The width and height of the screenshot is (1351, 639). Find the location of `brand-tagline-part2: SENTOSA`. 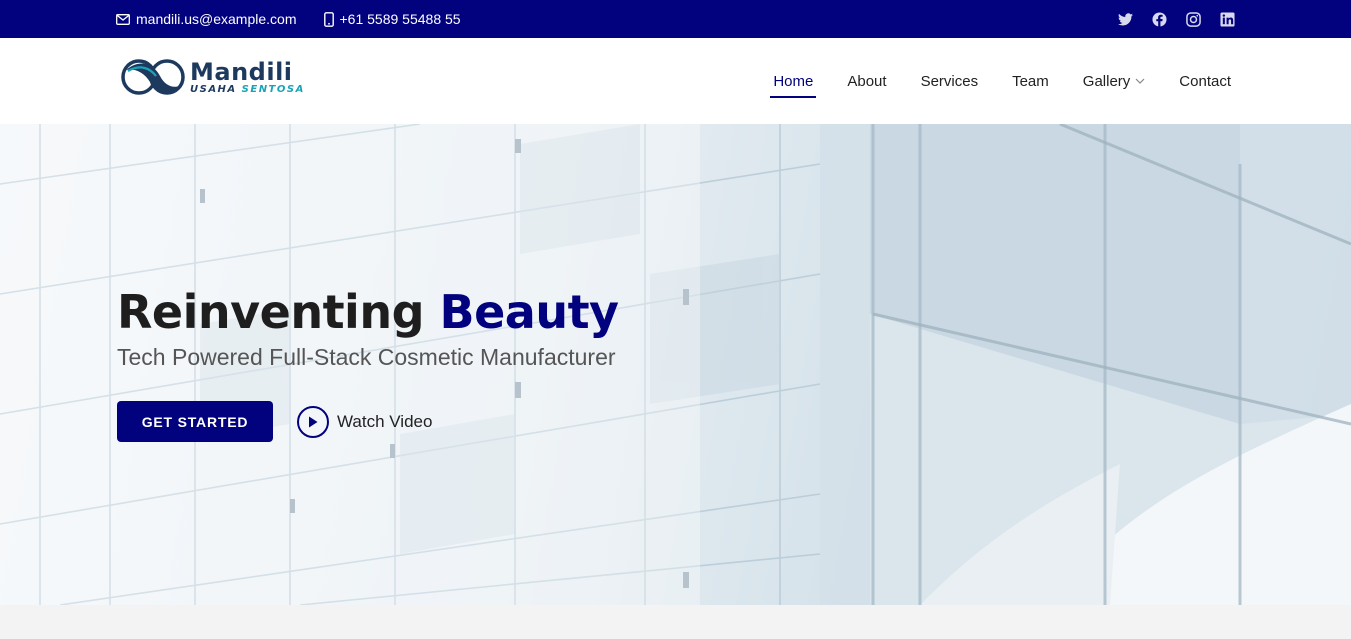

brand-tagline-part2: SENTOSA is located at coordinates (273, 89).